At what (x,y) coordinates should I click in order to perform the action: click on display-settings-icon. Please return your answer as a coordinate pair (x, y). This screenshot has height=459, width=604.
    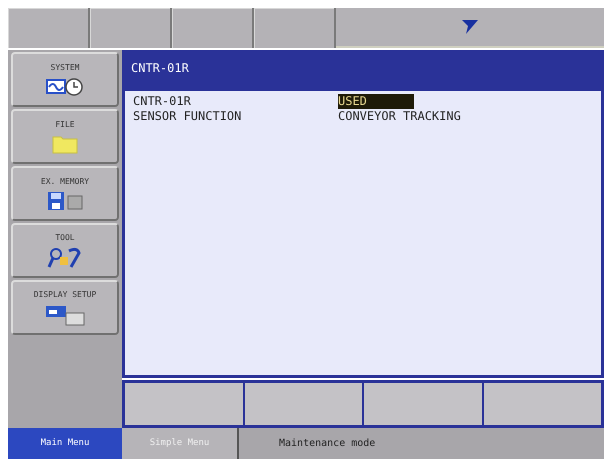
    Looking at the image, I should click on (65, 315).